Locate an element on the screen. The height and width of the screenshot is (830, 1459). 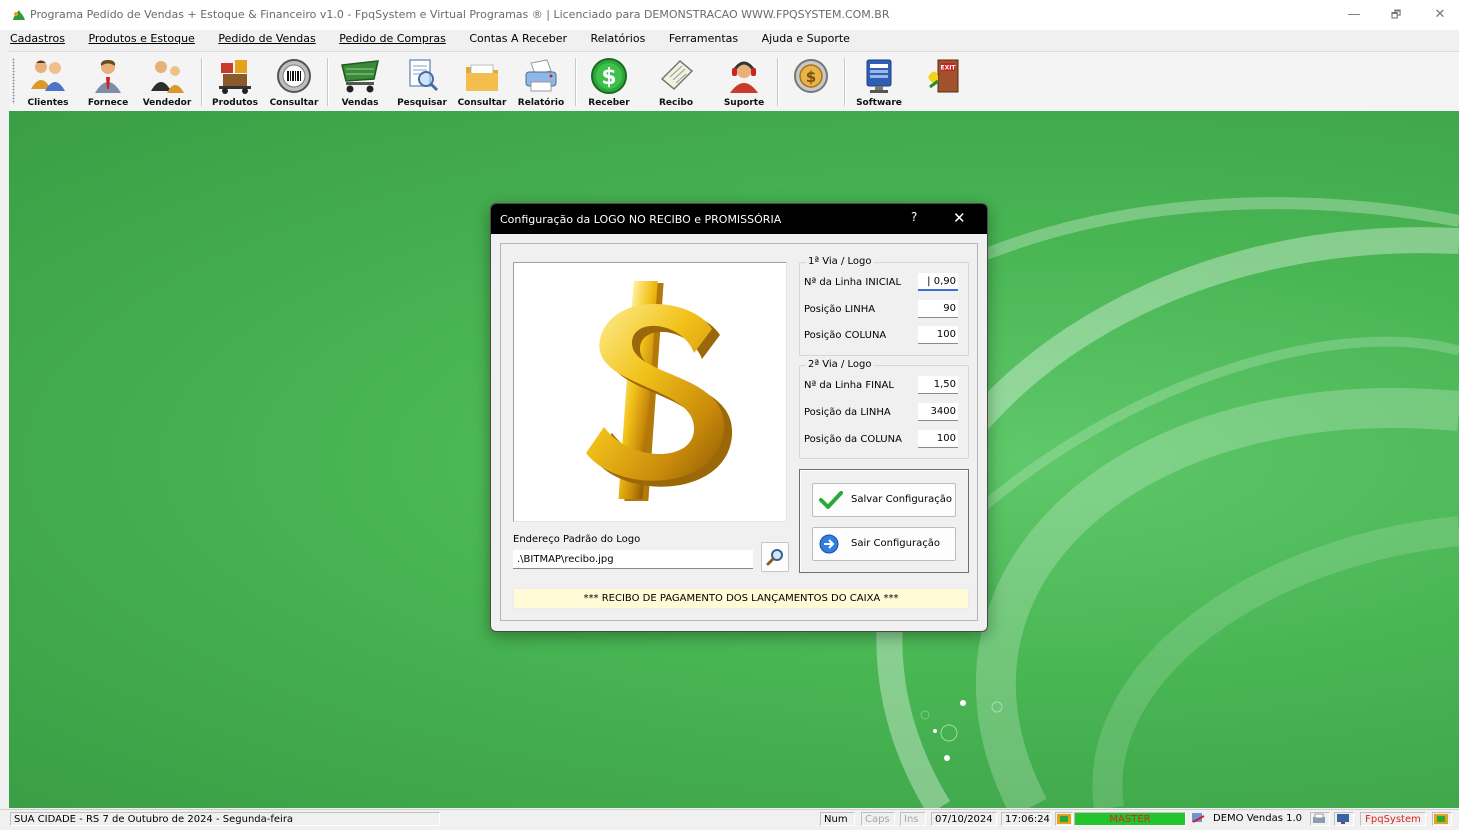
exit-icon: EXIT is located at coordinates (943, 76).